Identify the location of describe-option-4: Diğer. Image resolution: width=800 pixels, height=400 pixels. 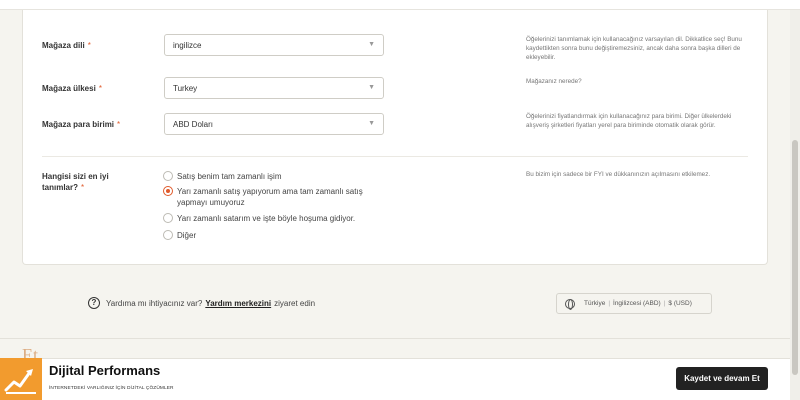
(179, 235).